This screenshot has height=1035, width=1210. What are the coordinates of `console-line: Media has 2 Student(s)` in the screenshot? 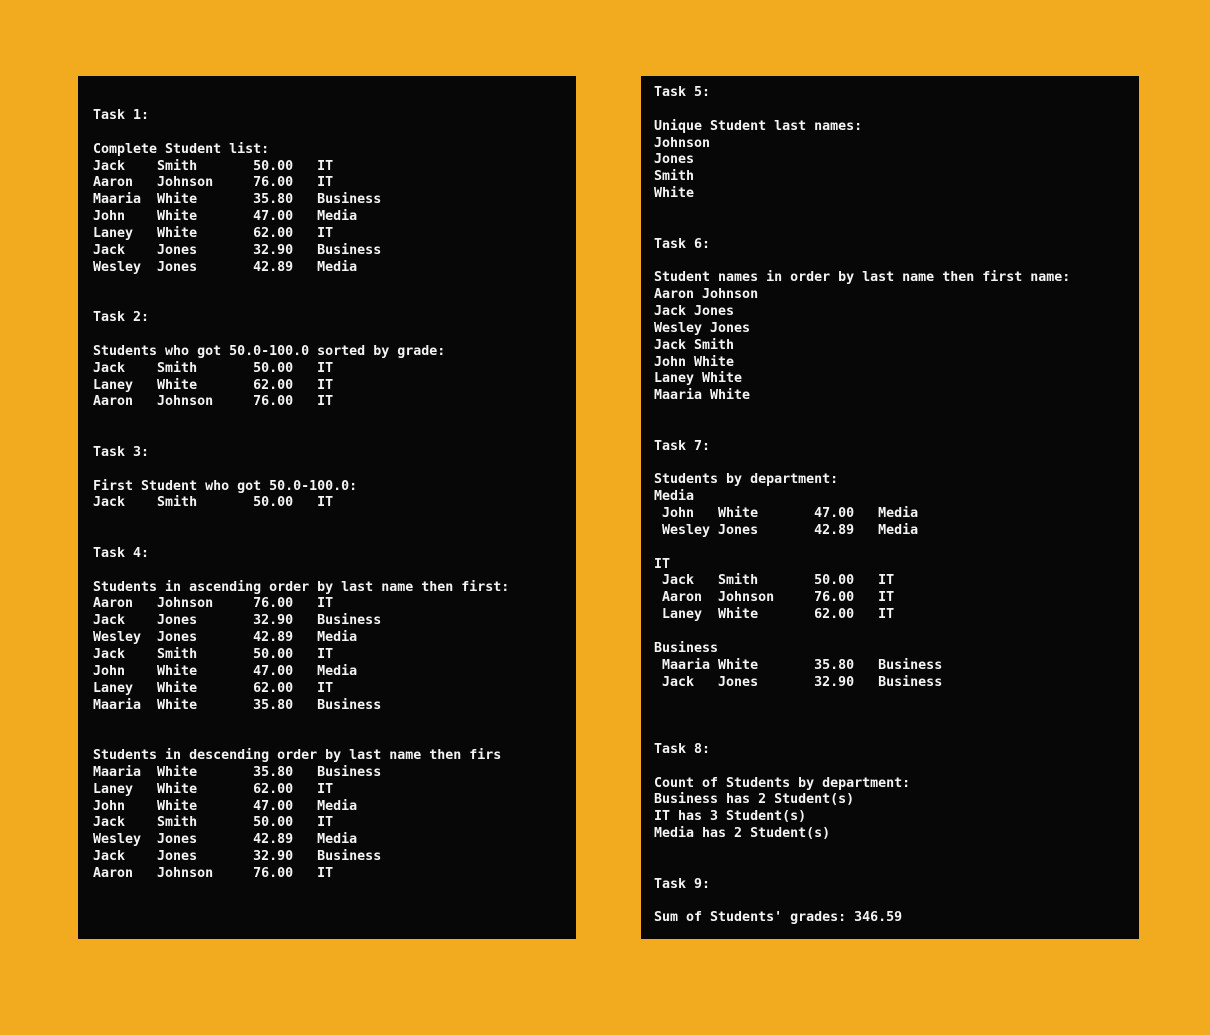 It's located at (742, 834).